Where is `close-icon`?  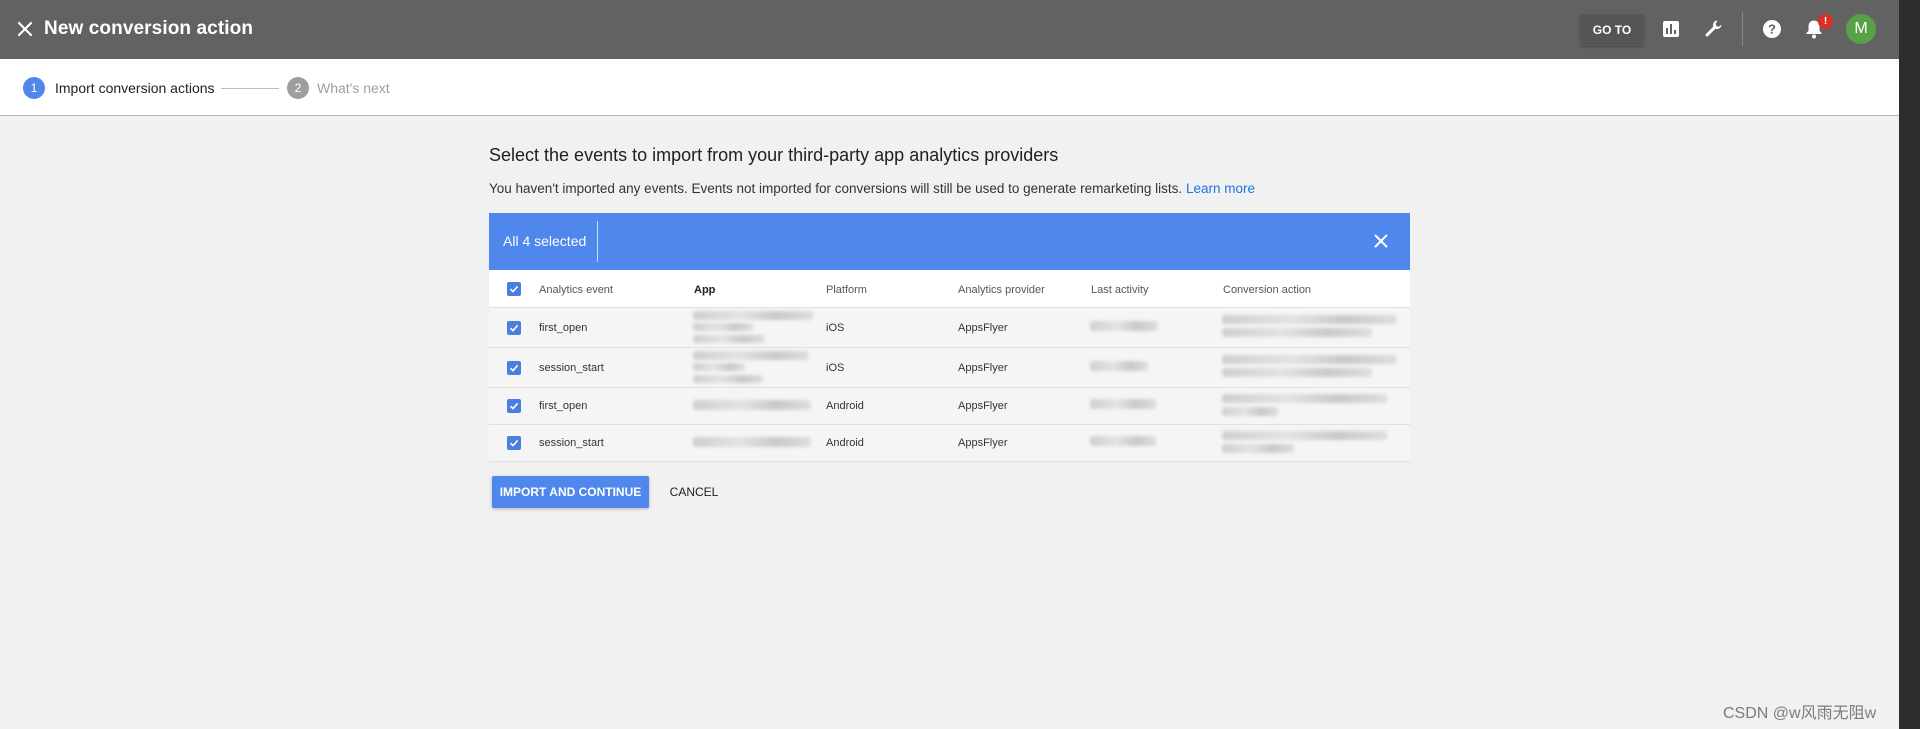
close-icon is located at coordinates (25, 29).